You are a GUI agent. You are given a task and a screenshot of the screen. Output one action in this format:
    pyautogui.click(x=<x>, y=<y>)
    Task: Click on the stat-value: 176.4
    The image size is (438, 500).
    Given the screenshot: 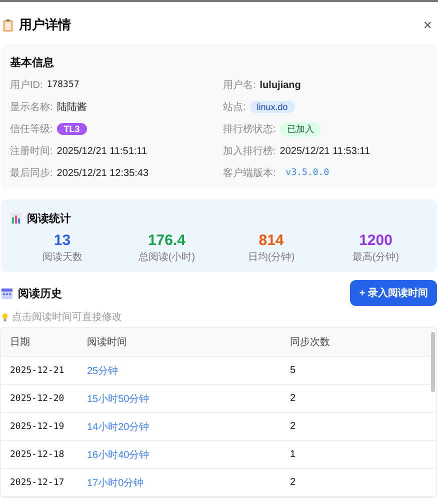 What is the action you would take?
    pyautogui.click(x=167, y=241)
    